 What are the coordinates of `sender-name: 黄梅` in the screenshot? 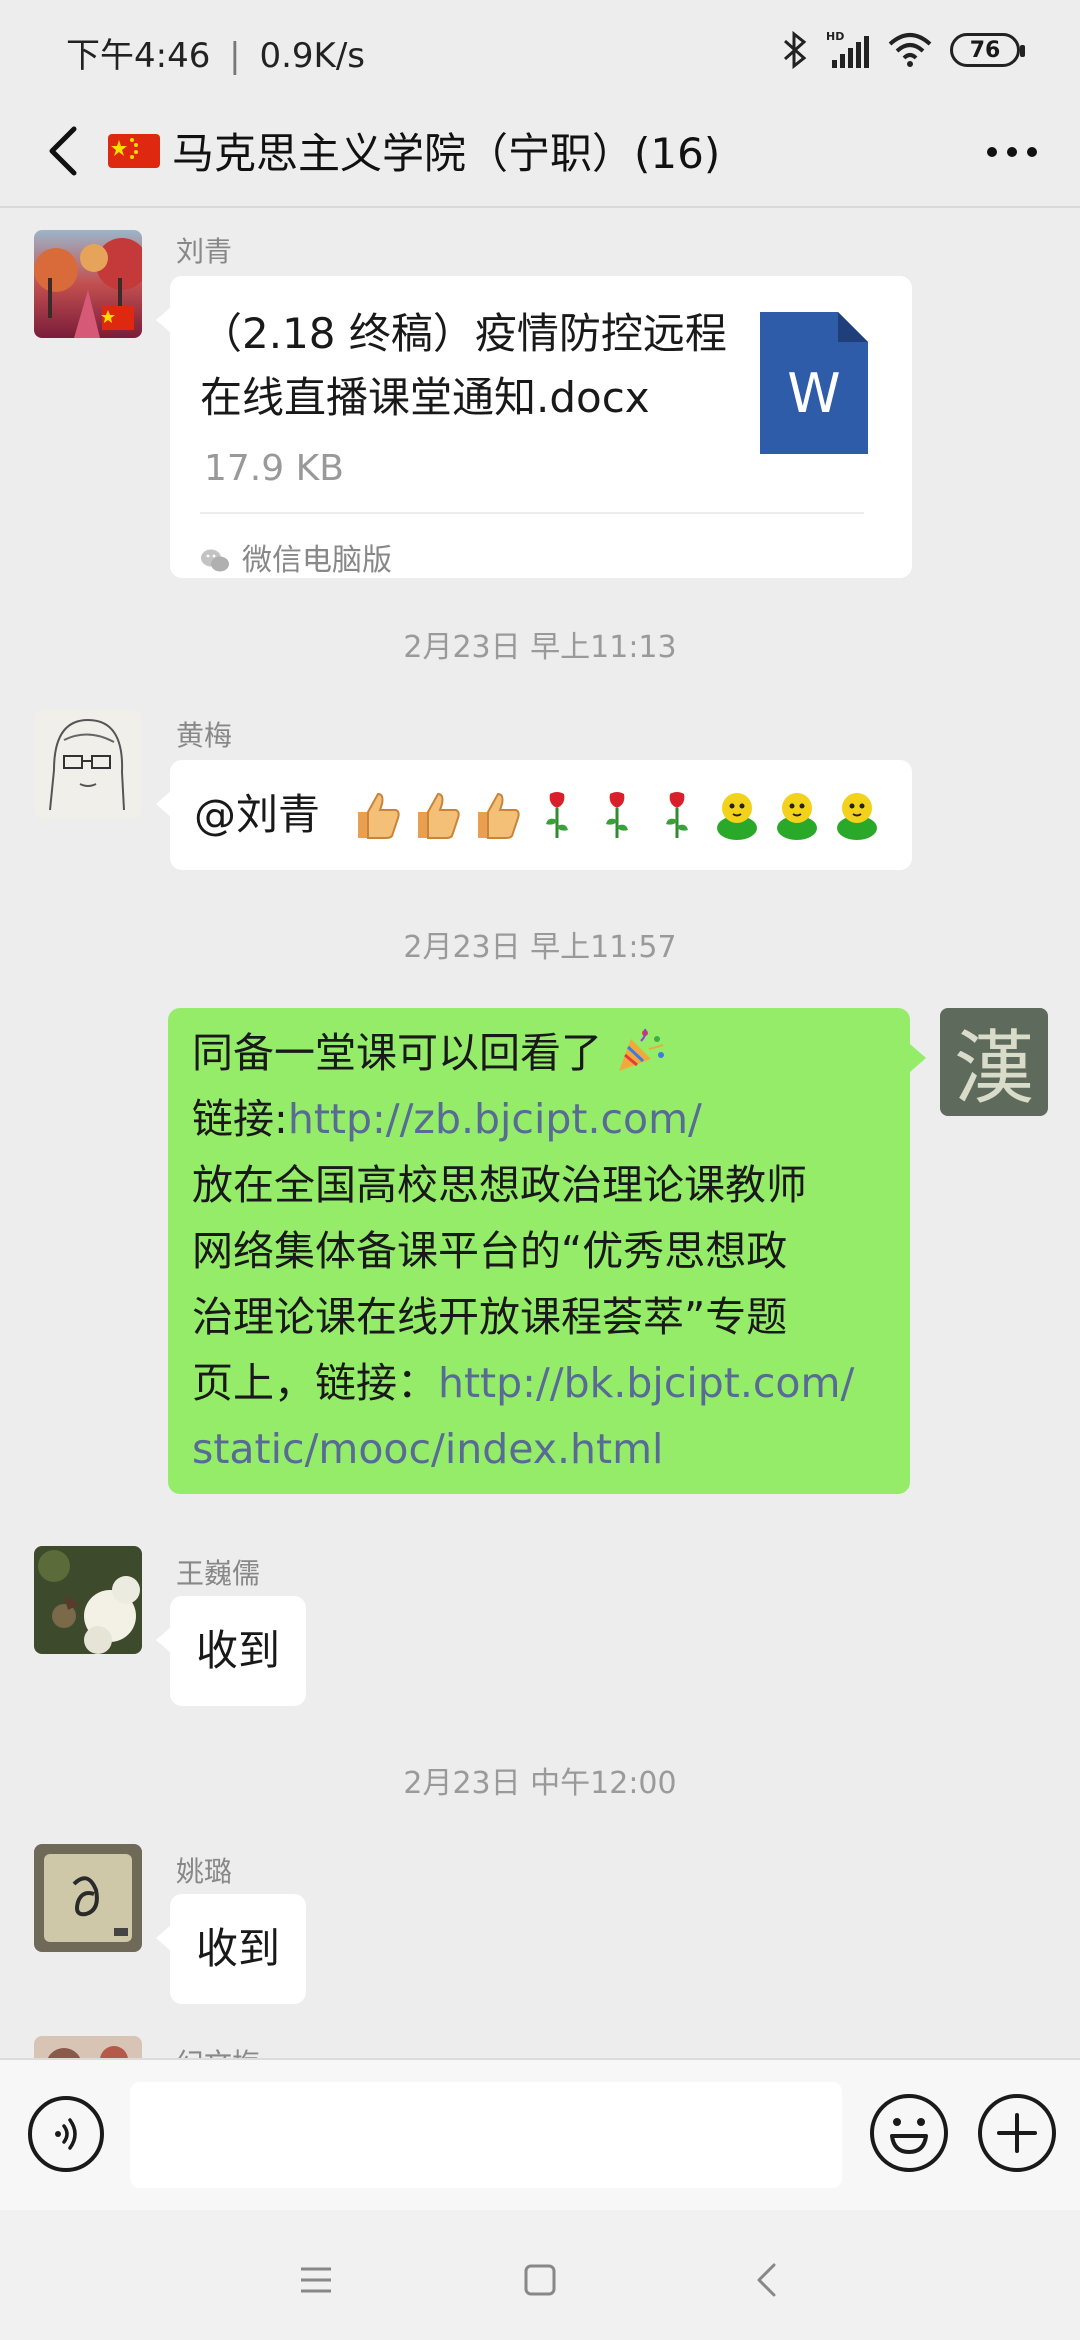 It's located at (204, 735).